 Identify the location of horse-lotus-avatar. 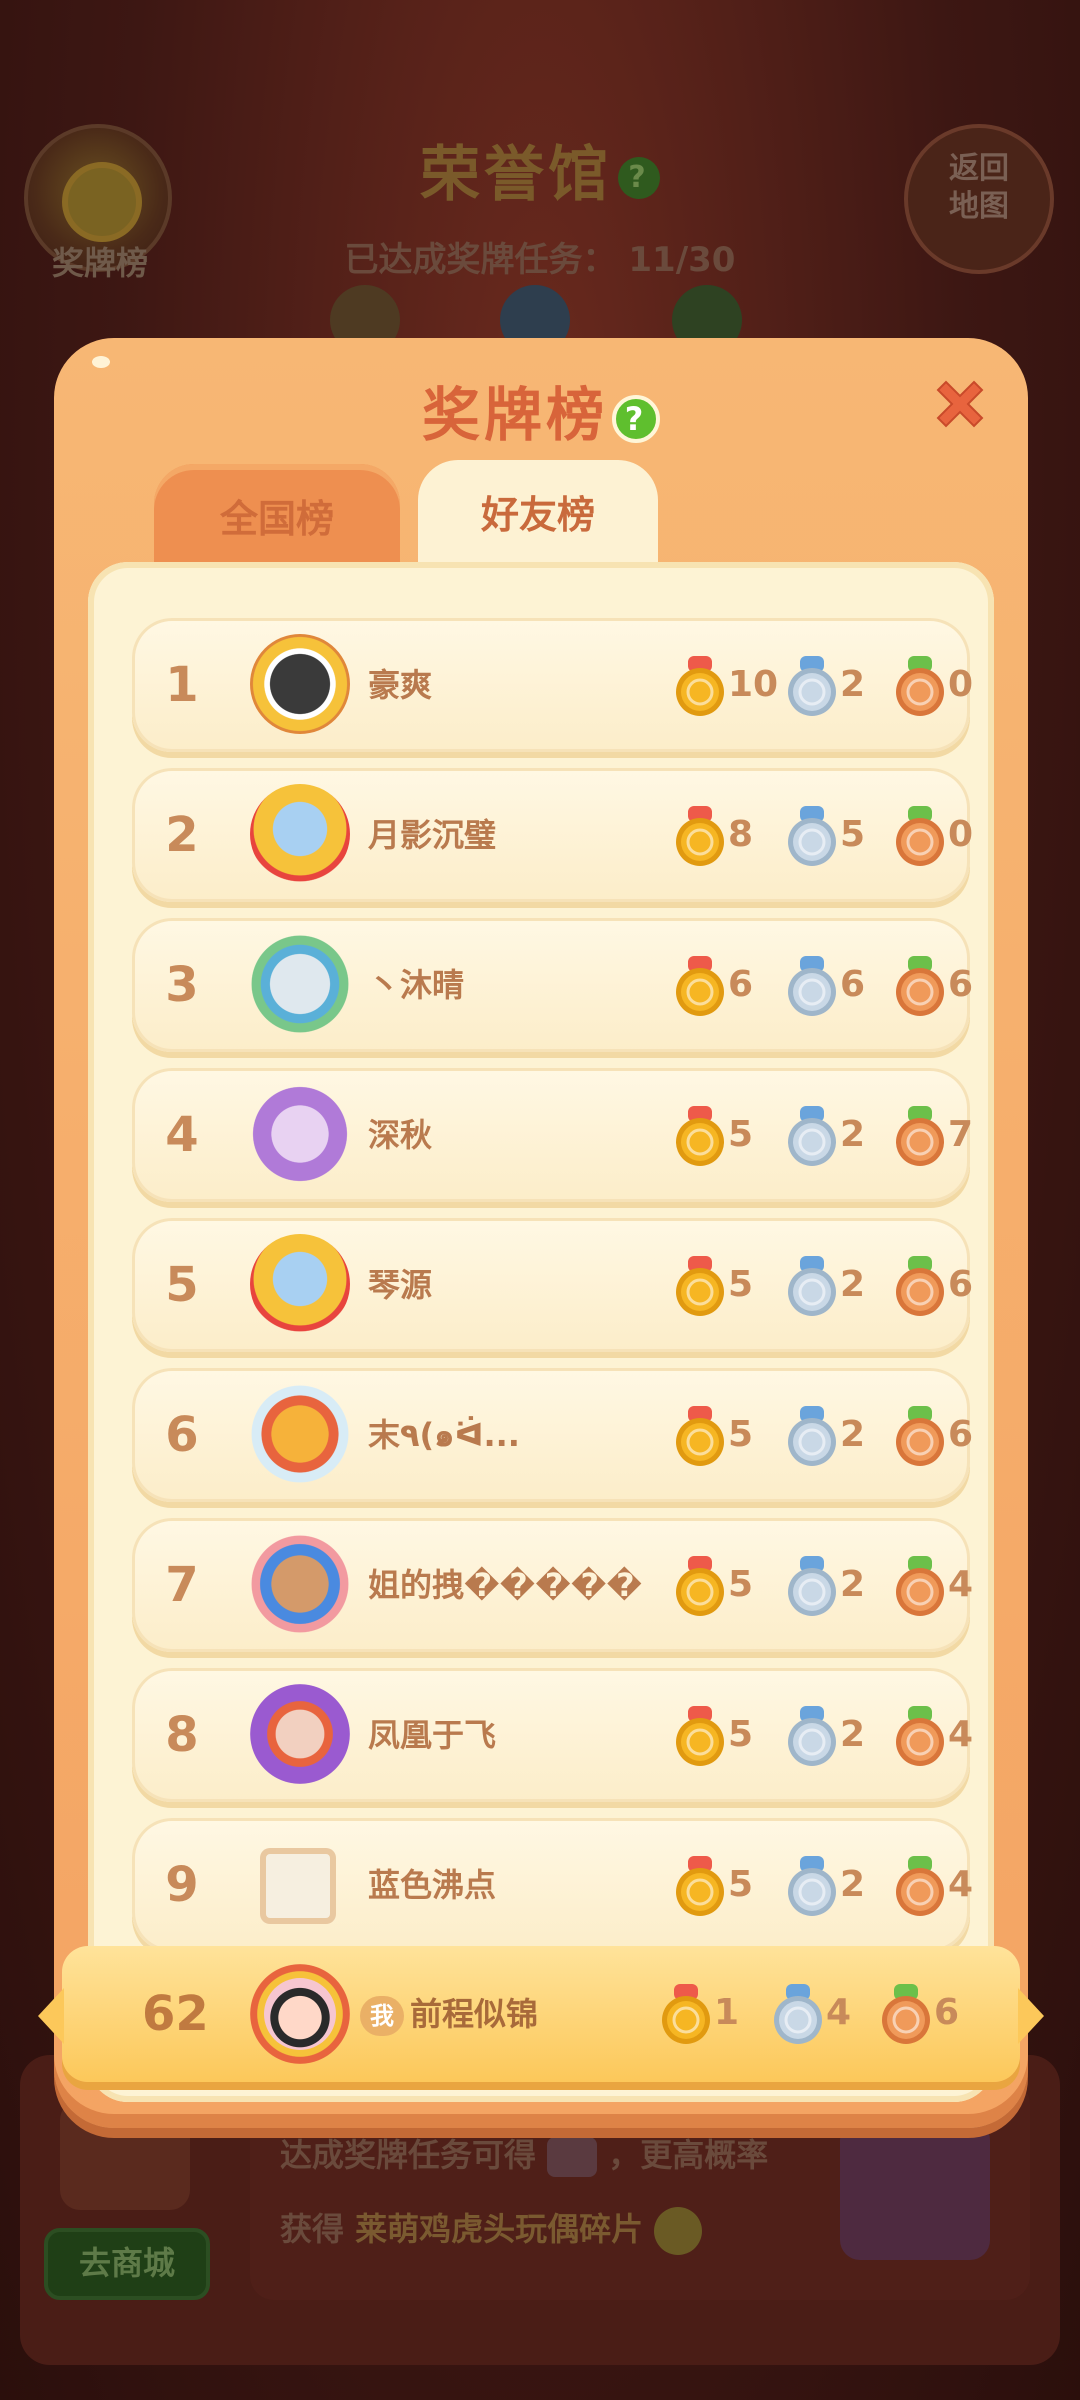
(300, 1584).